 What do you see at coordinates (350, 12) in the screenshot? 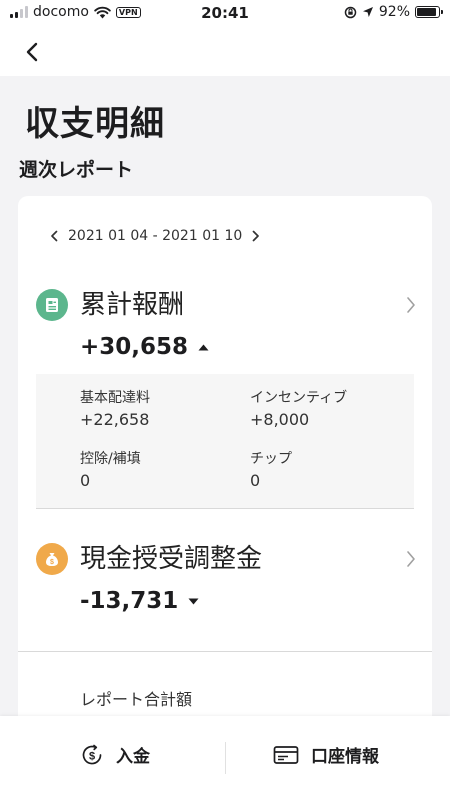
I see `orientation-lock-icon` at bounding box center [350, 12].